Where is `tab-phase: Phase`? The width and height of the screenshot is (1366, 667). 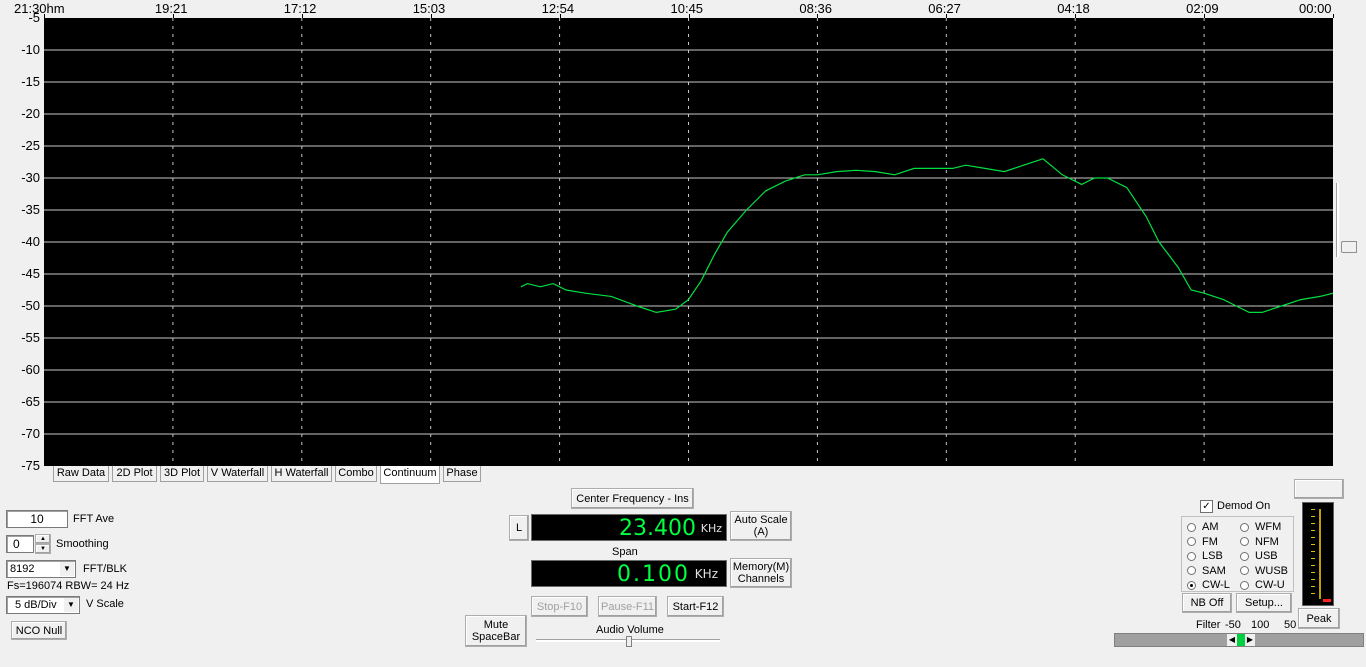
tab-phase: Phase is located at coordinates (462, 474).